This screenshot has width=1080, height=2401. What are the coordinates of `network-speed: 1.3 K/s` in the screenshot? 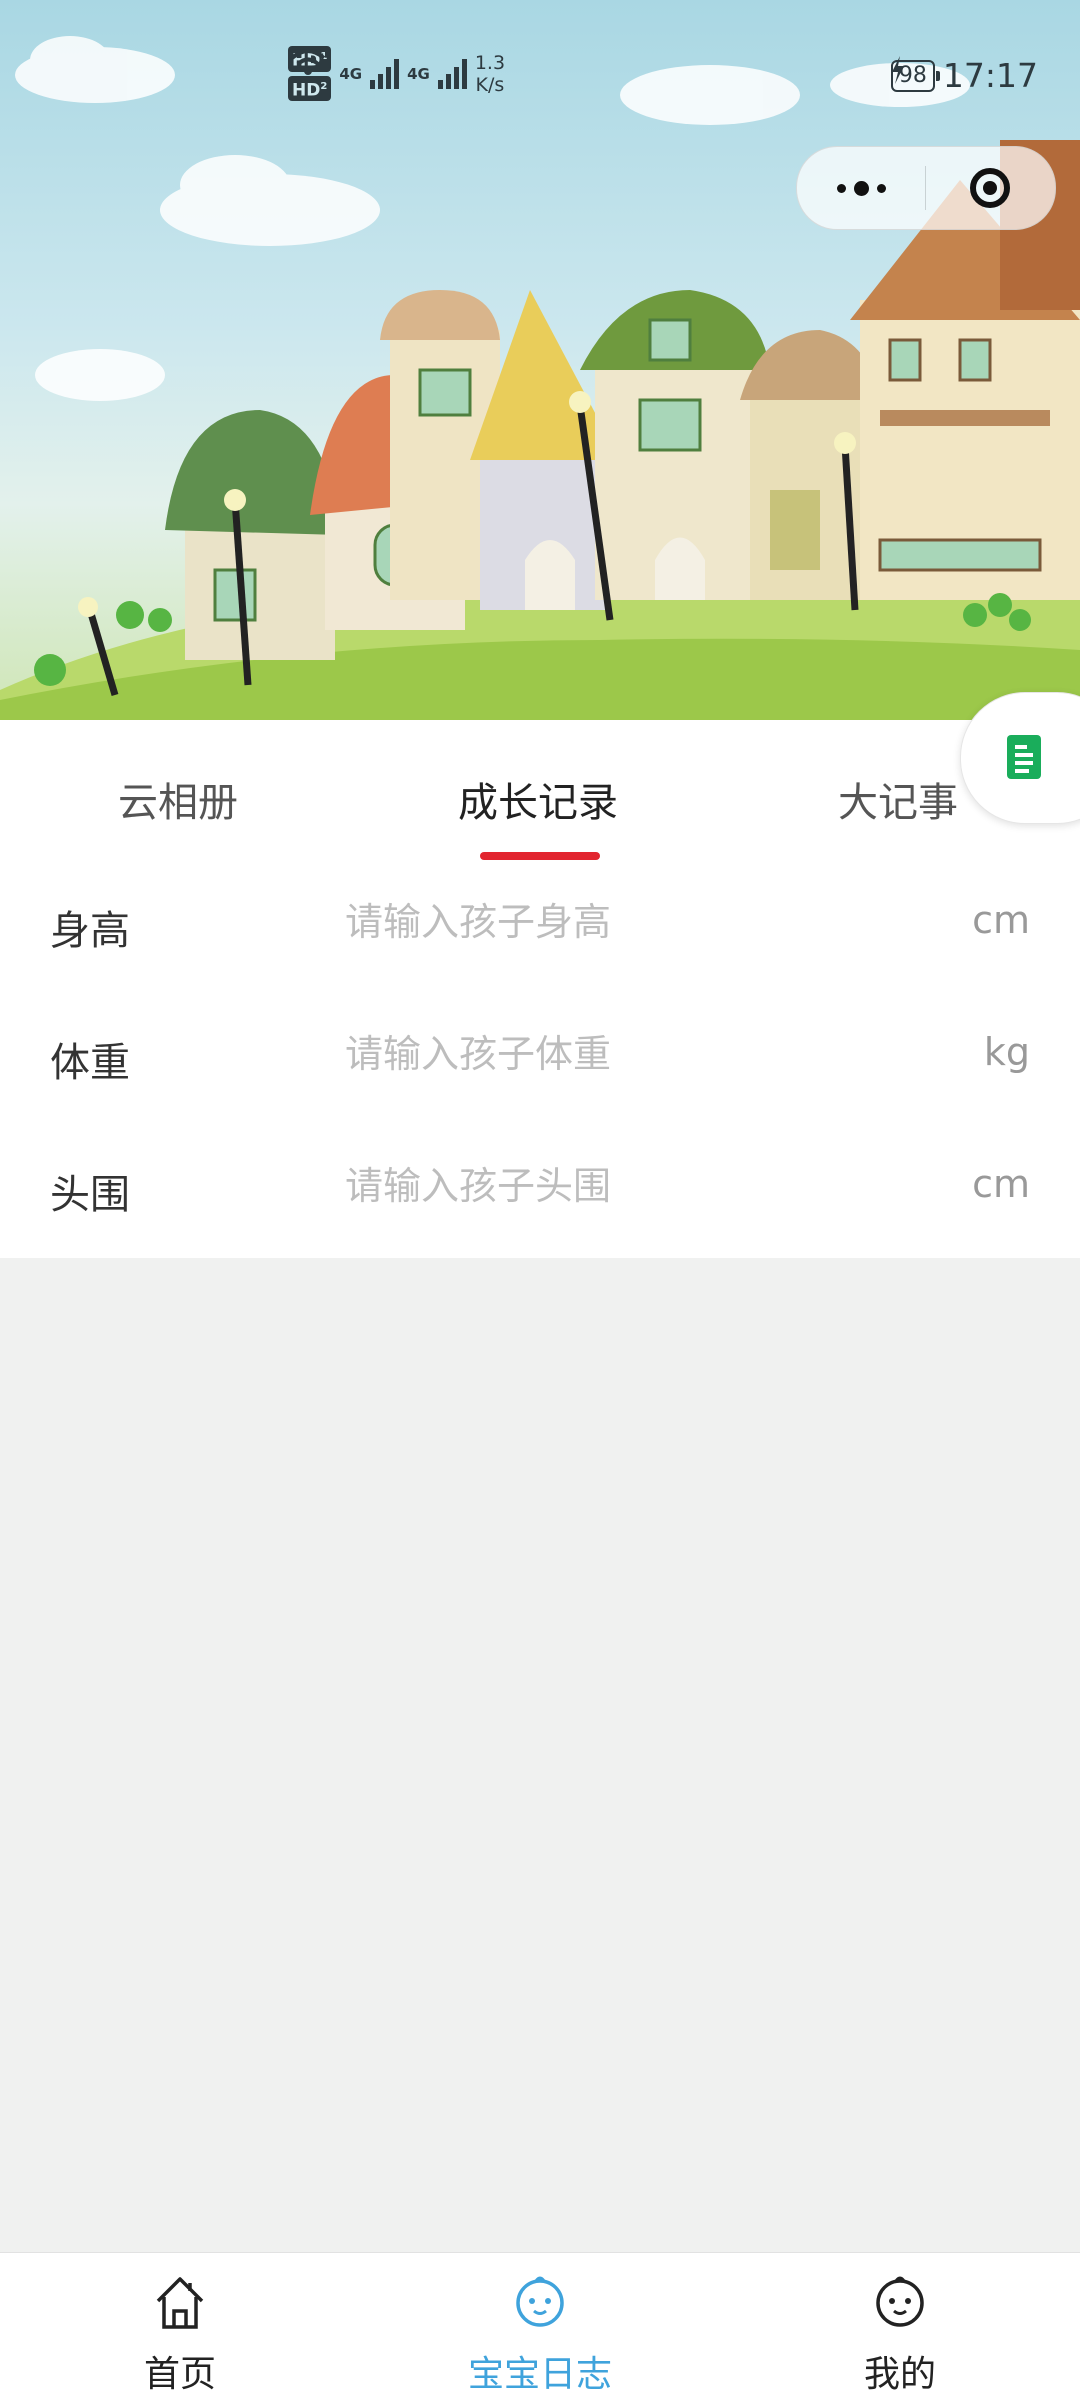 It's located at (490, 73).